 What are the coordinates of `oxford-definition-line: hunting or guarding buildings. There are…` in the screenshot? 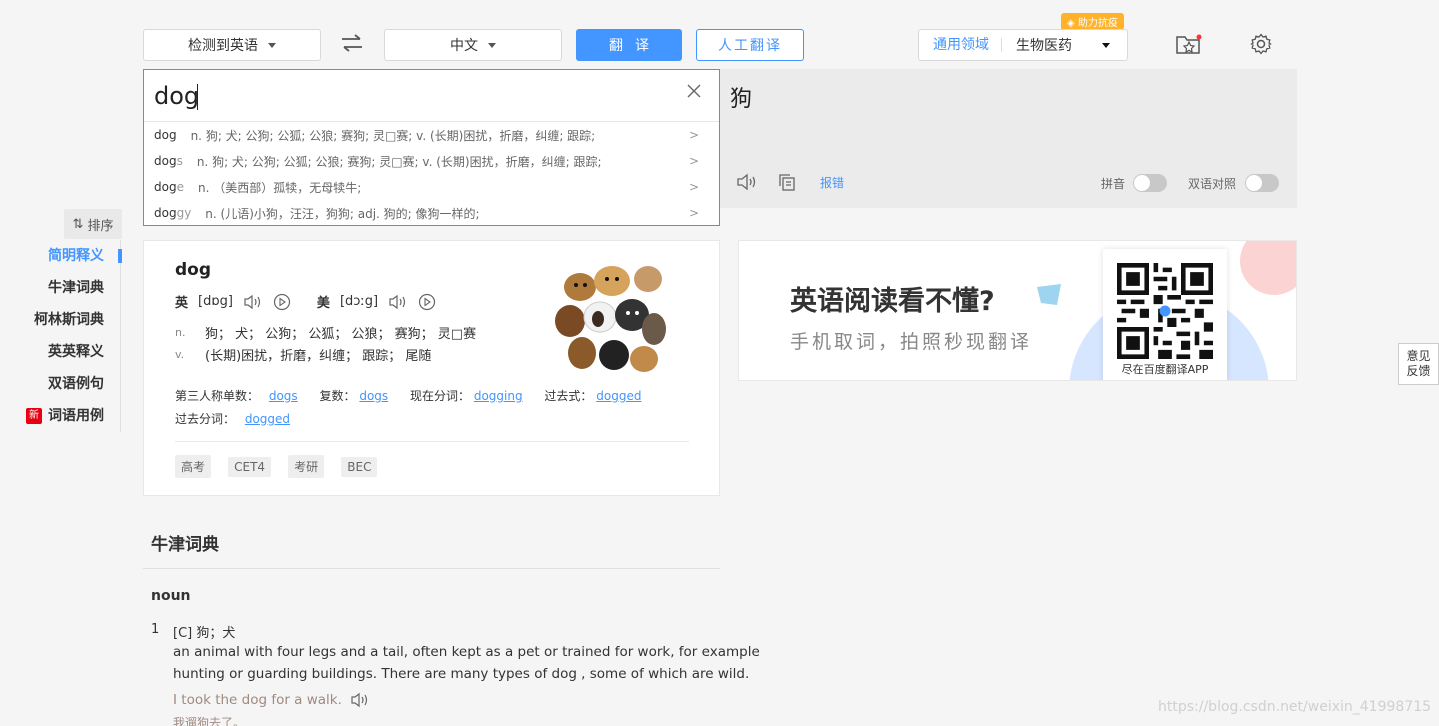 It's located at (461, 674).